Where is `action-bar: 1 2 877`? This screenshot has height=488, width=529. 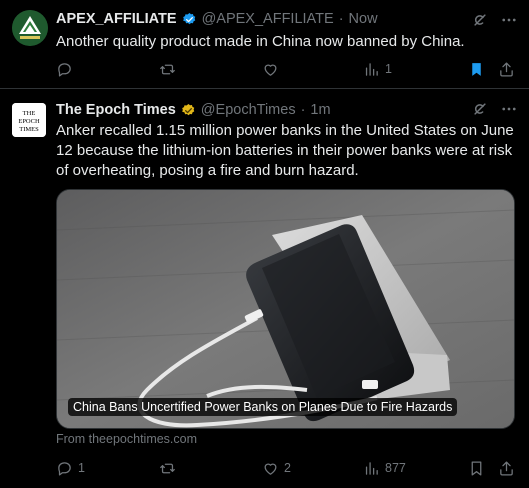 action-bar: 1 2 877 is located at coordinates (286, 468).